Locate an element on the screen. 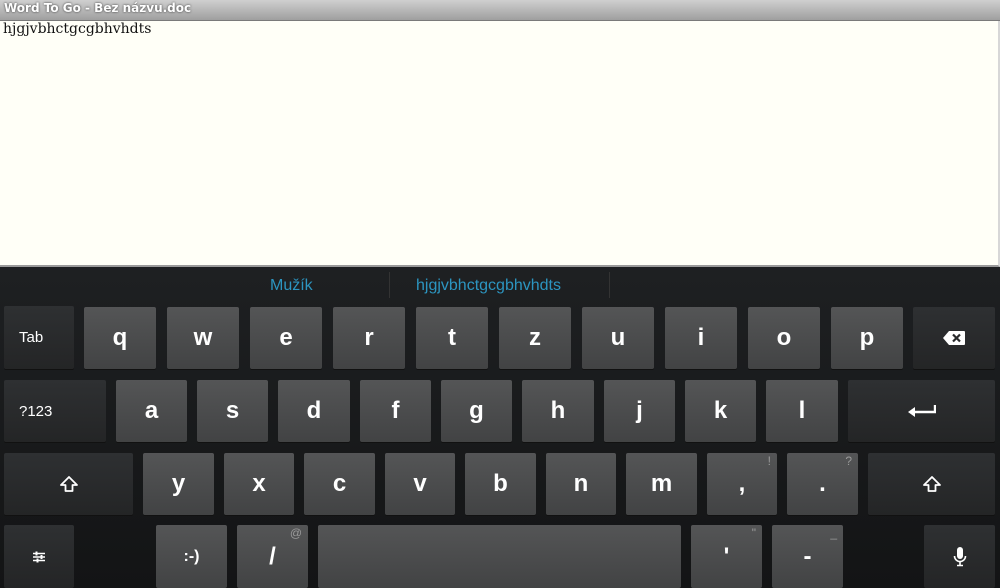 The height and width of the screenshot is (588, 1000). key-label: l is located at coordinates (802, 410).